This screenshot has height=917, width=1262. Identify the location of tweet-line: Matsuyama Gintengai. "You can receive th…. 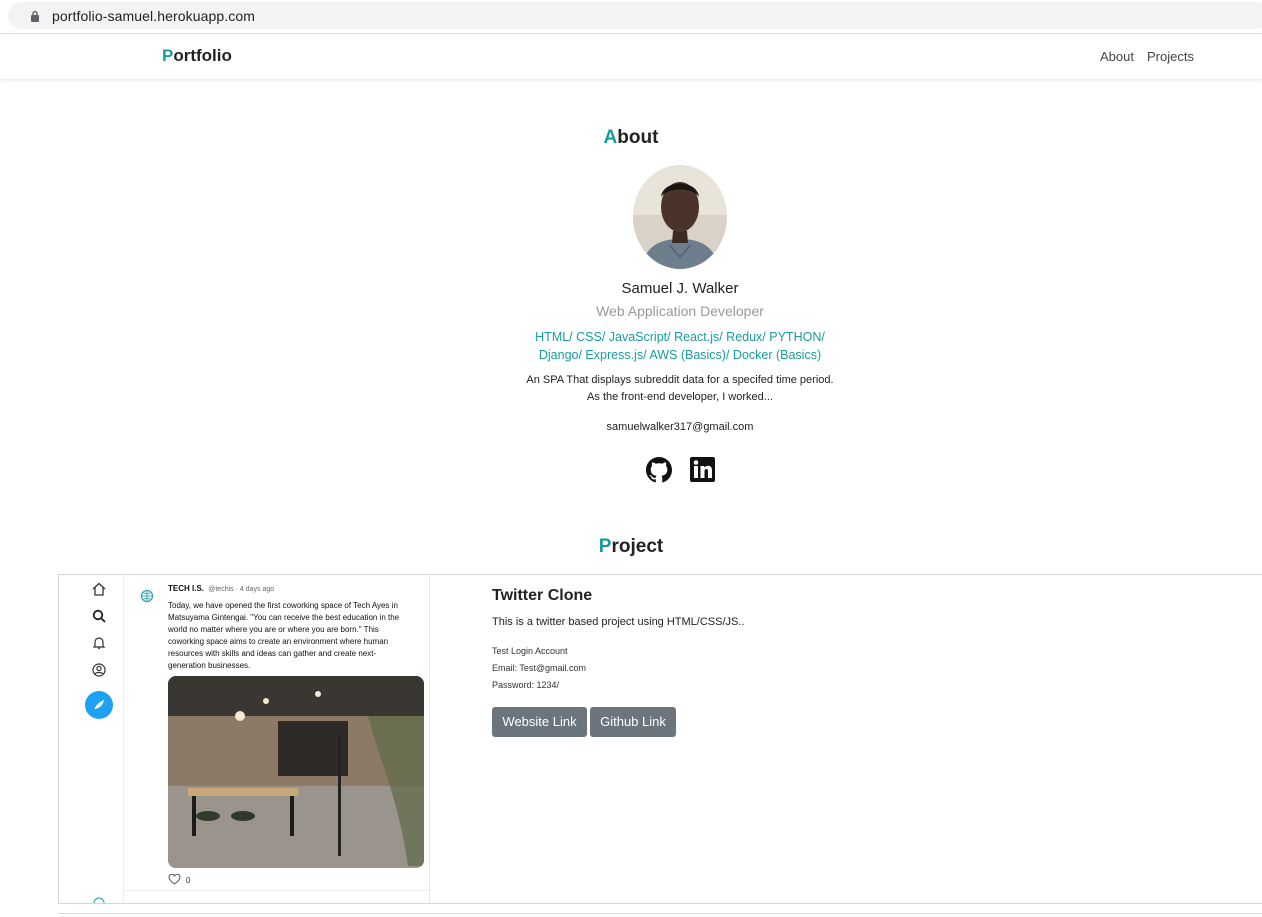
(284, 617).